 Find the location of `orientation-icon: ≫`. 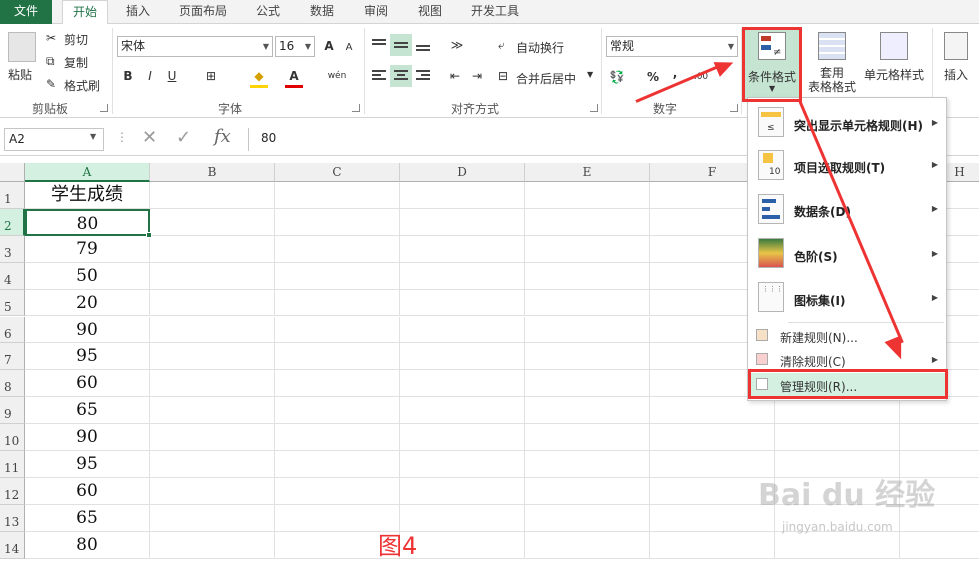

orientation-icon: ≫ is located at coordinates (457, 45).